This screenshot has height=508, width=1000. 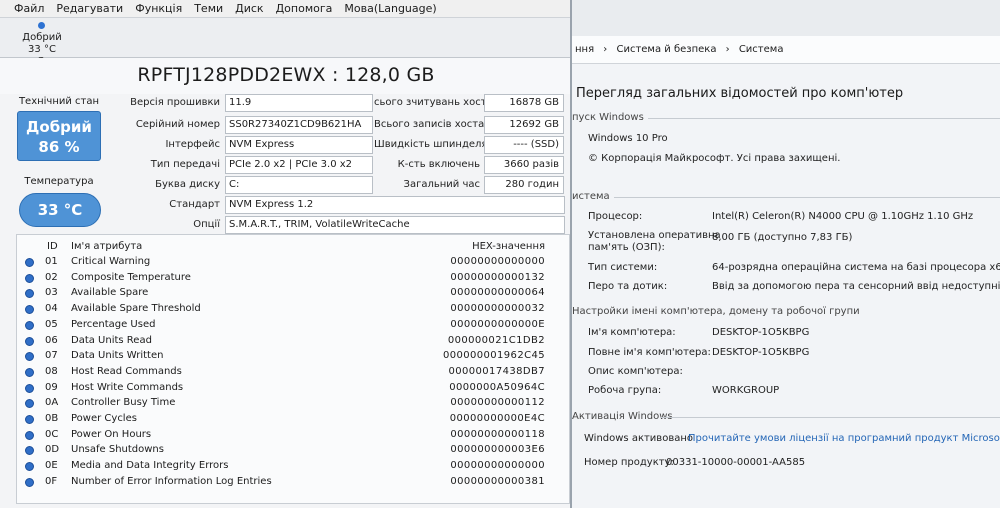 What do you see at coordinates (654, 235) in the screenshot?
I see `ram-label: Установлена оперативна` at bounding box center [654, 235].